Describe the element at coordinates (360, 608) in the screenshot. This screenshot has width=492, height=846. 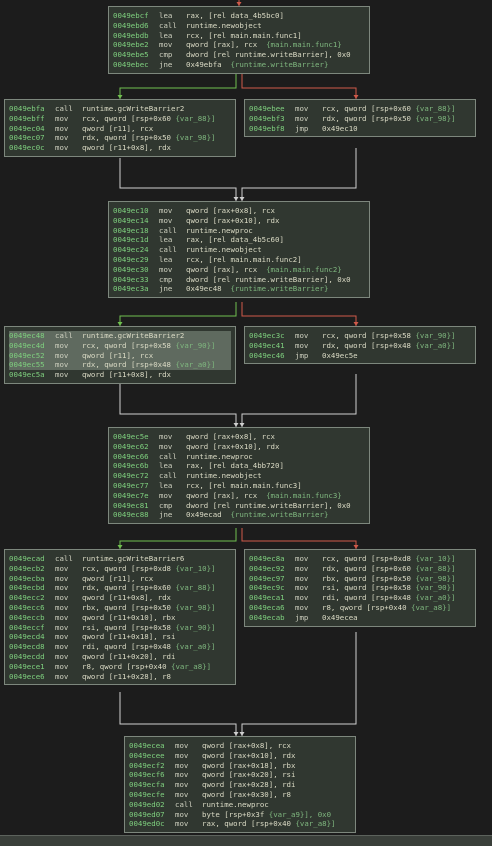
I see `instruction-row: 0049eca6 mov r8, qword [rsp+0x40 {var_a8}]` at that location.